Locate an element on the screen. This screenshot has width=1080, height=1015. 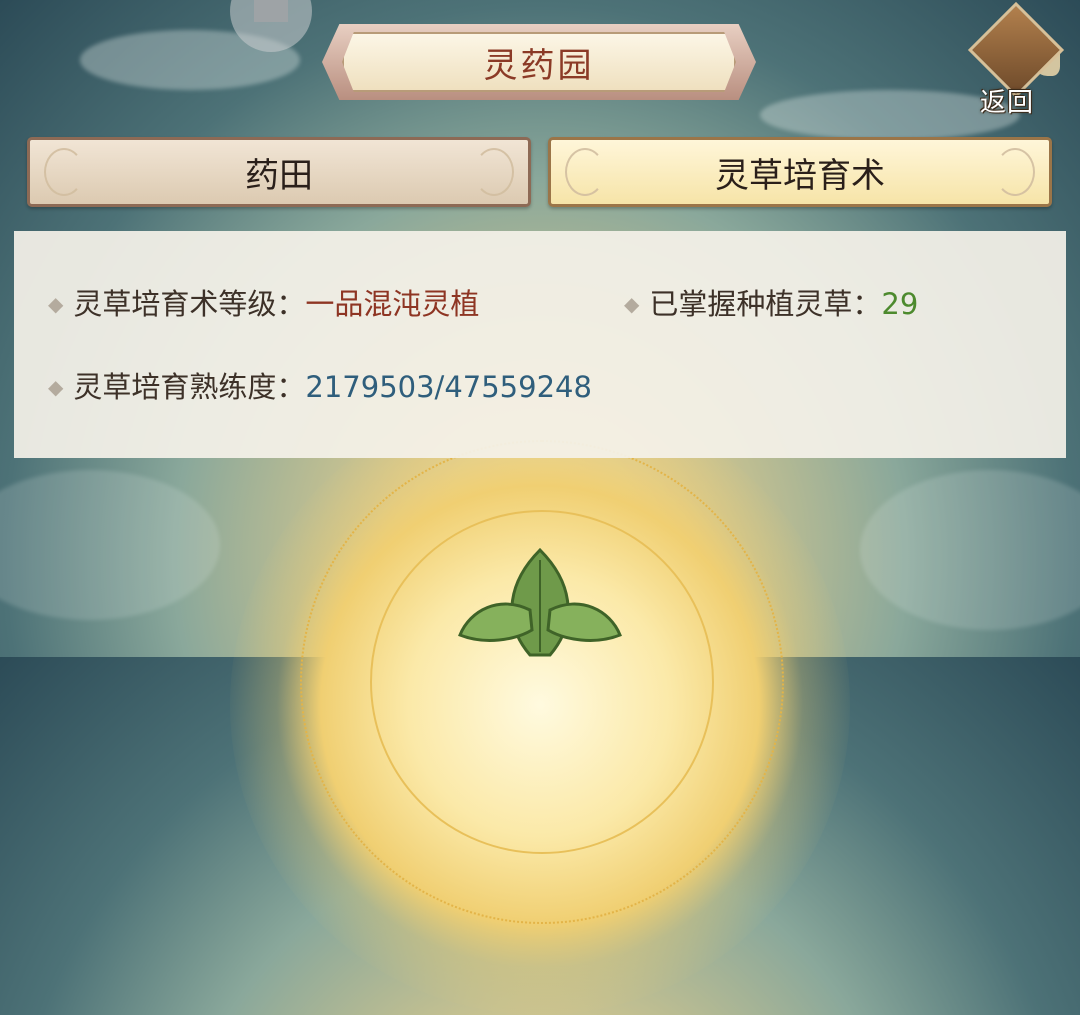
mastered-value: 29 is located at coordinates (900, 304).